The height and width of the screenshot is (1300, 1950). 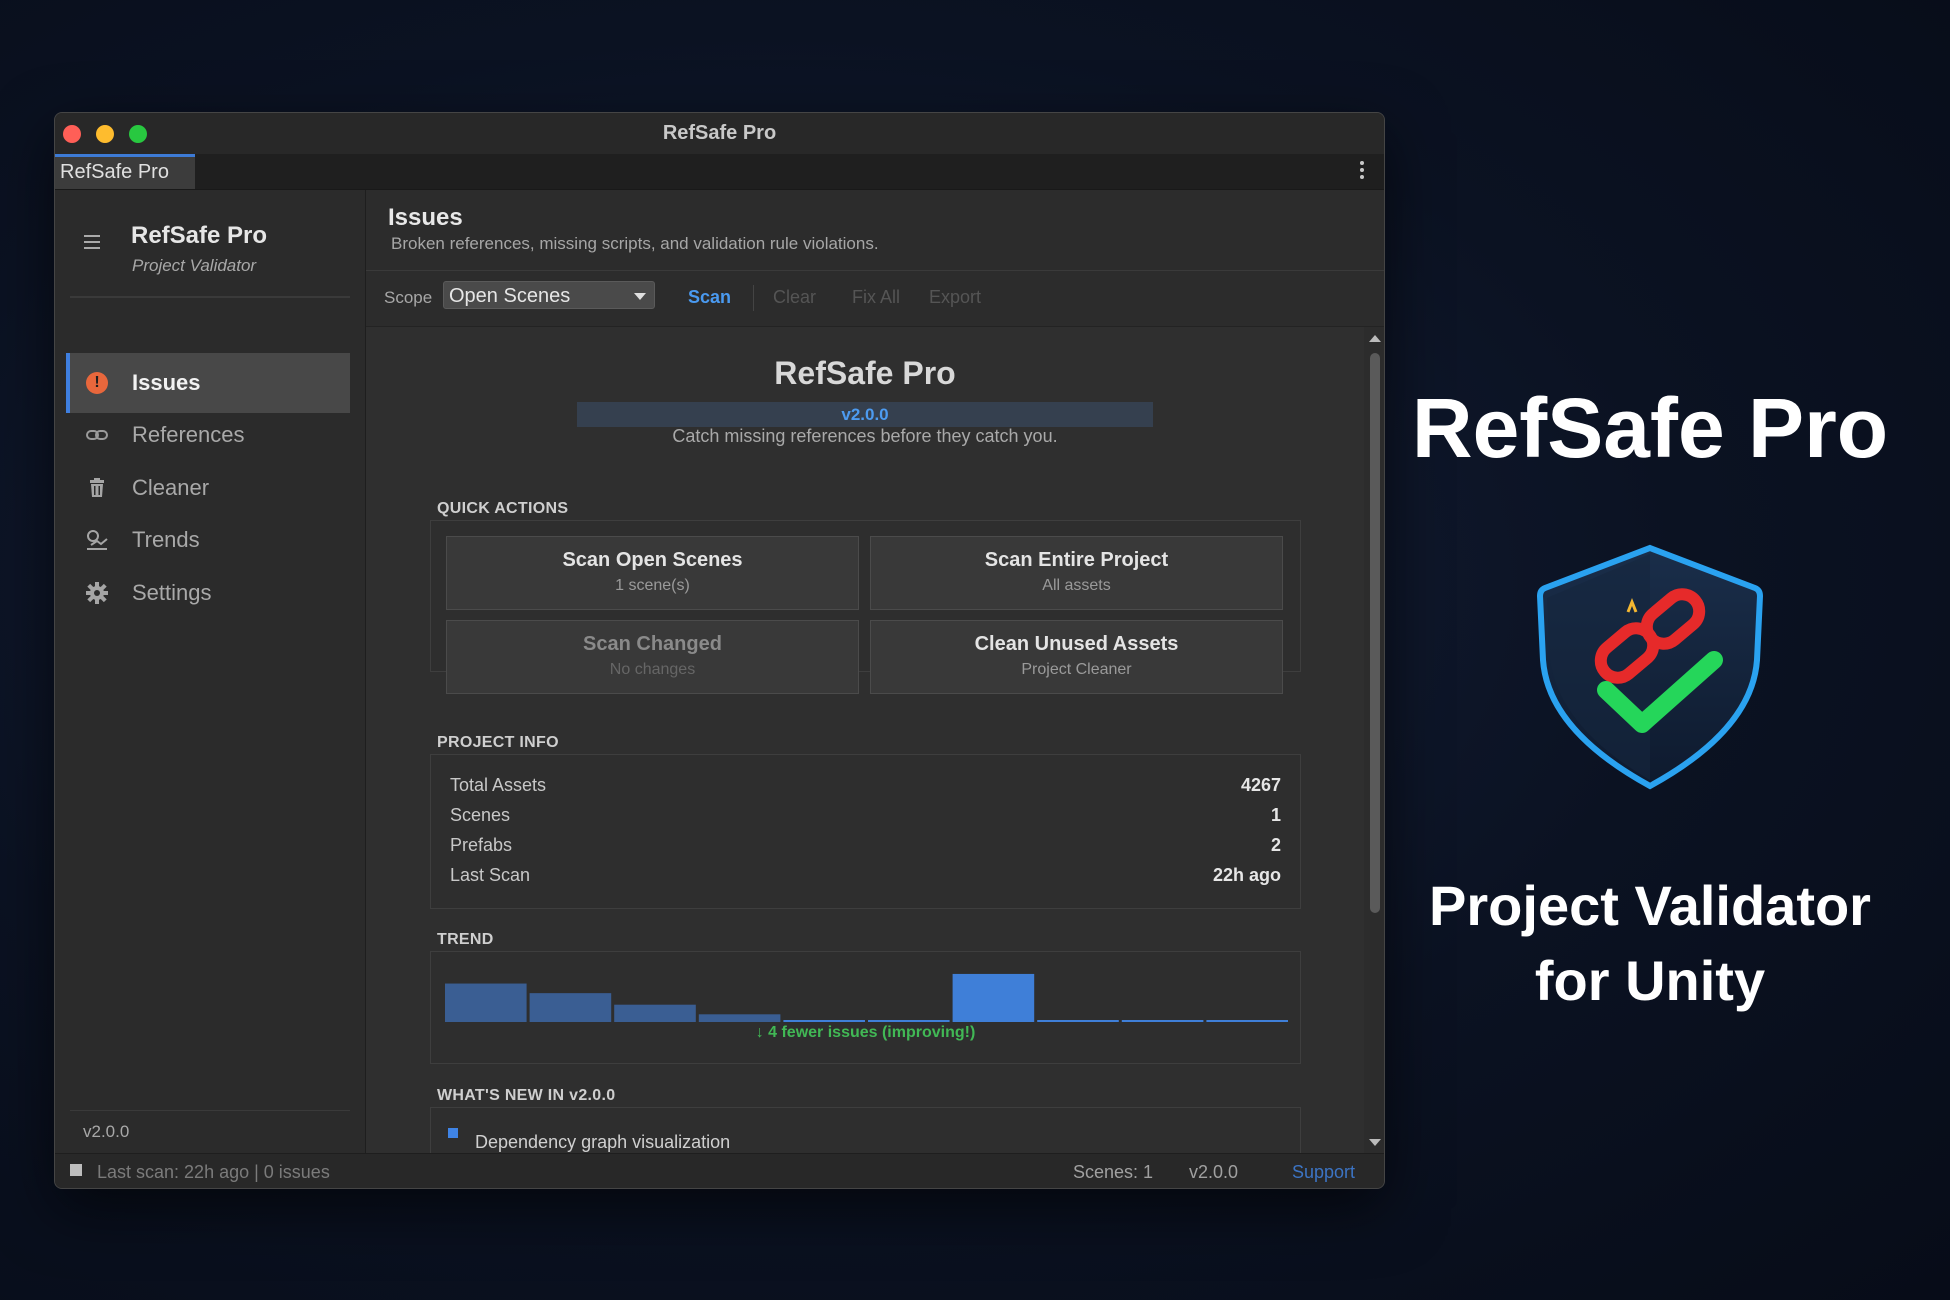 I want to click on vertical-scrollbar, so click(x=1374, y=740).